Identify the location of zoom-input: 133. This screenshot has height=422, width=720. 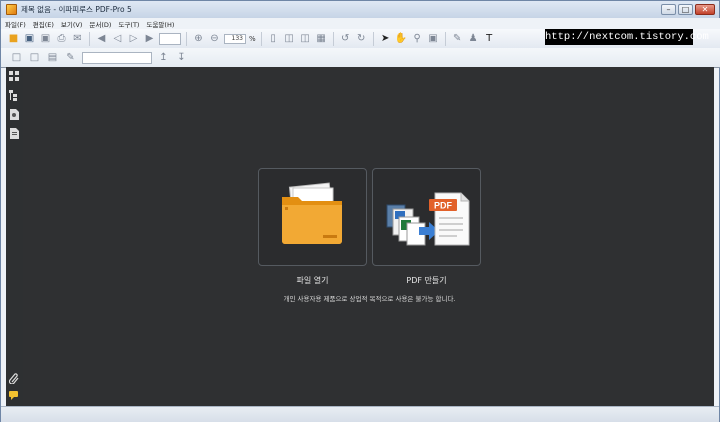
(235, 38).